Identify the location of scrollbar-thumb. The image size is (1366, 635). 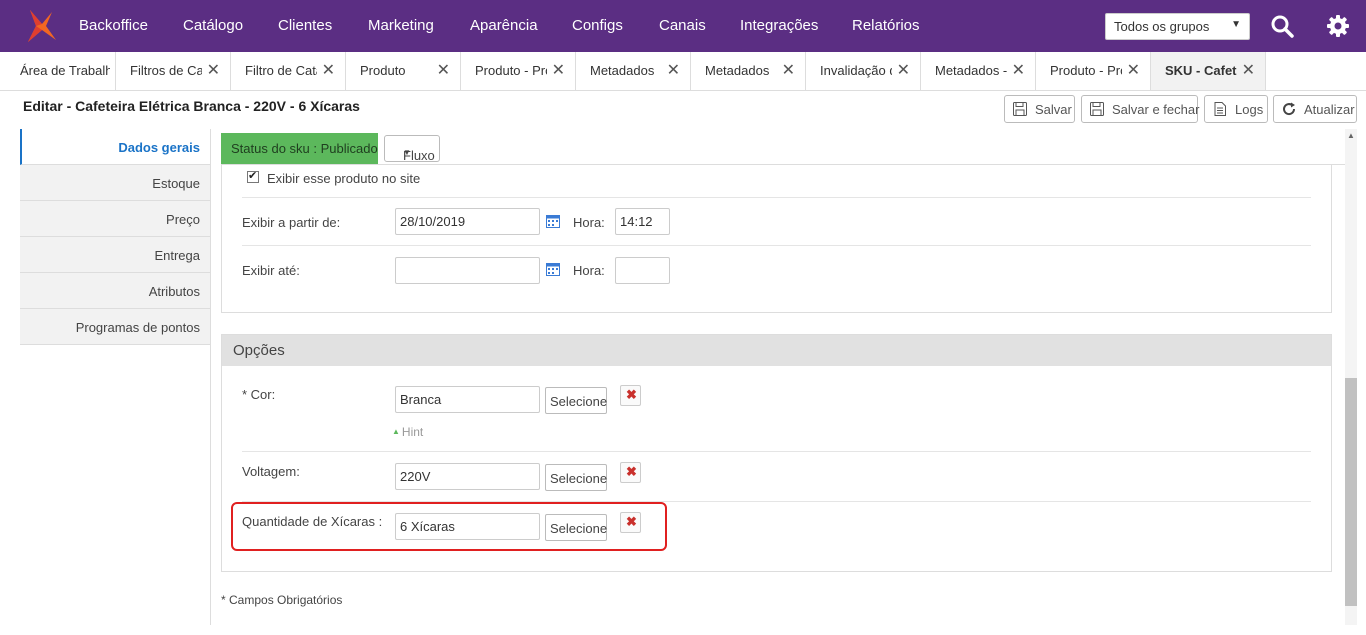
(1351, 492).